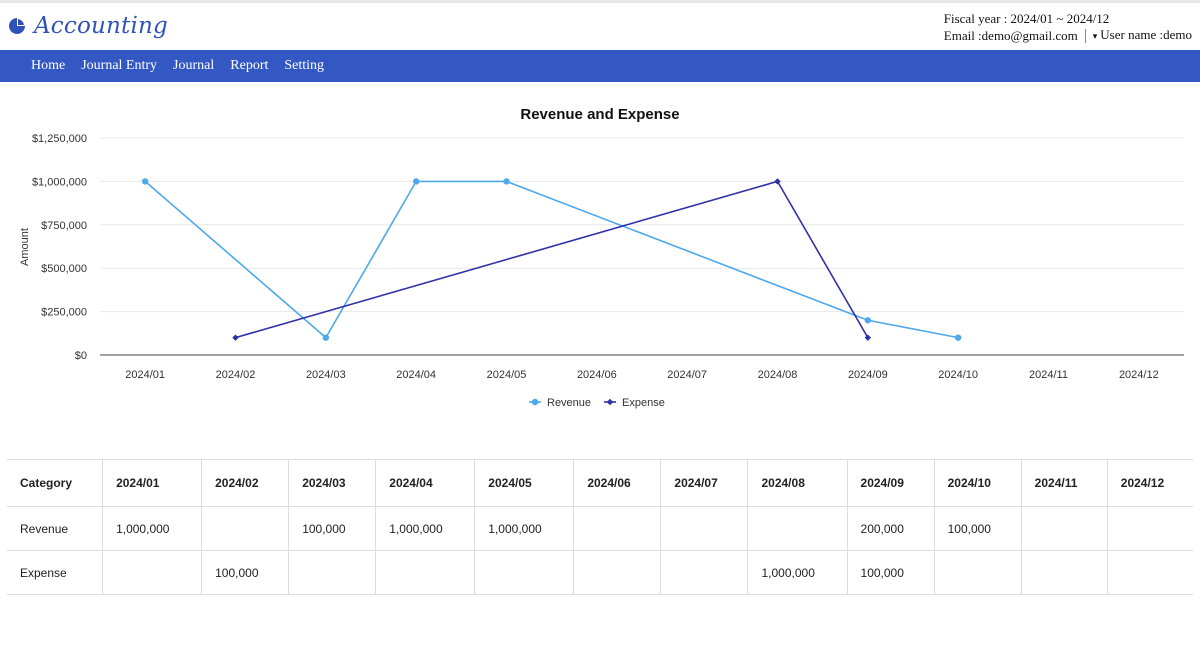 The width and height of the screenshot is (1200, 653). I want to click on nav-report: Report, so click(249, 66).